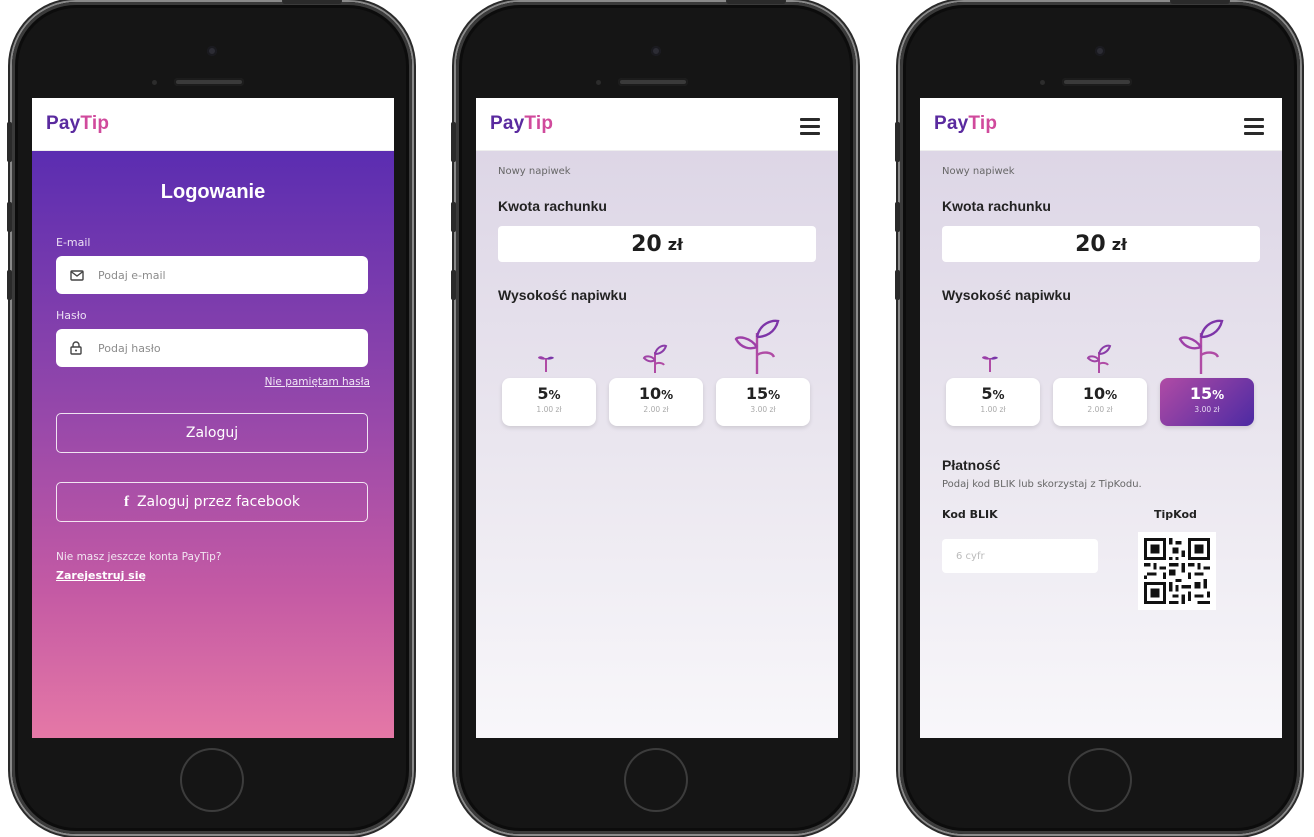  I want to click on tipkod-qr-code, so click(1177, 571).